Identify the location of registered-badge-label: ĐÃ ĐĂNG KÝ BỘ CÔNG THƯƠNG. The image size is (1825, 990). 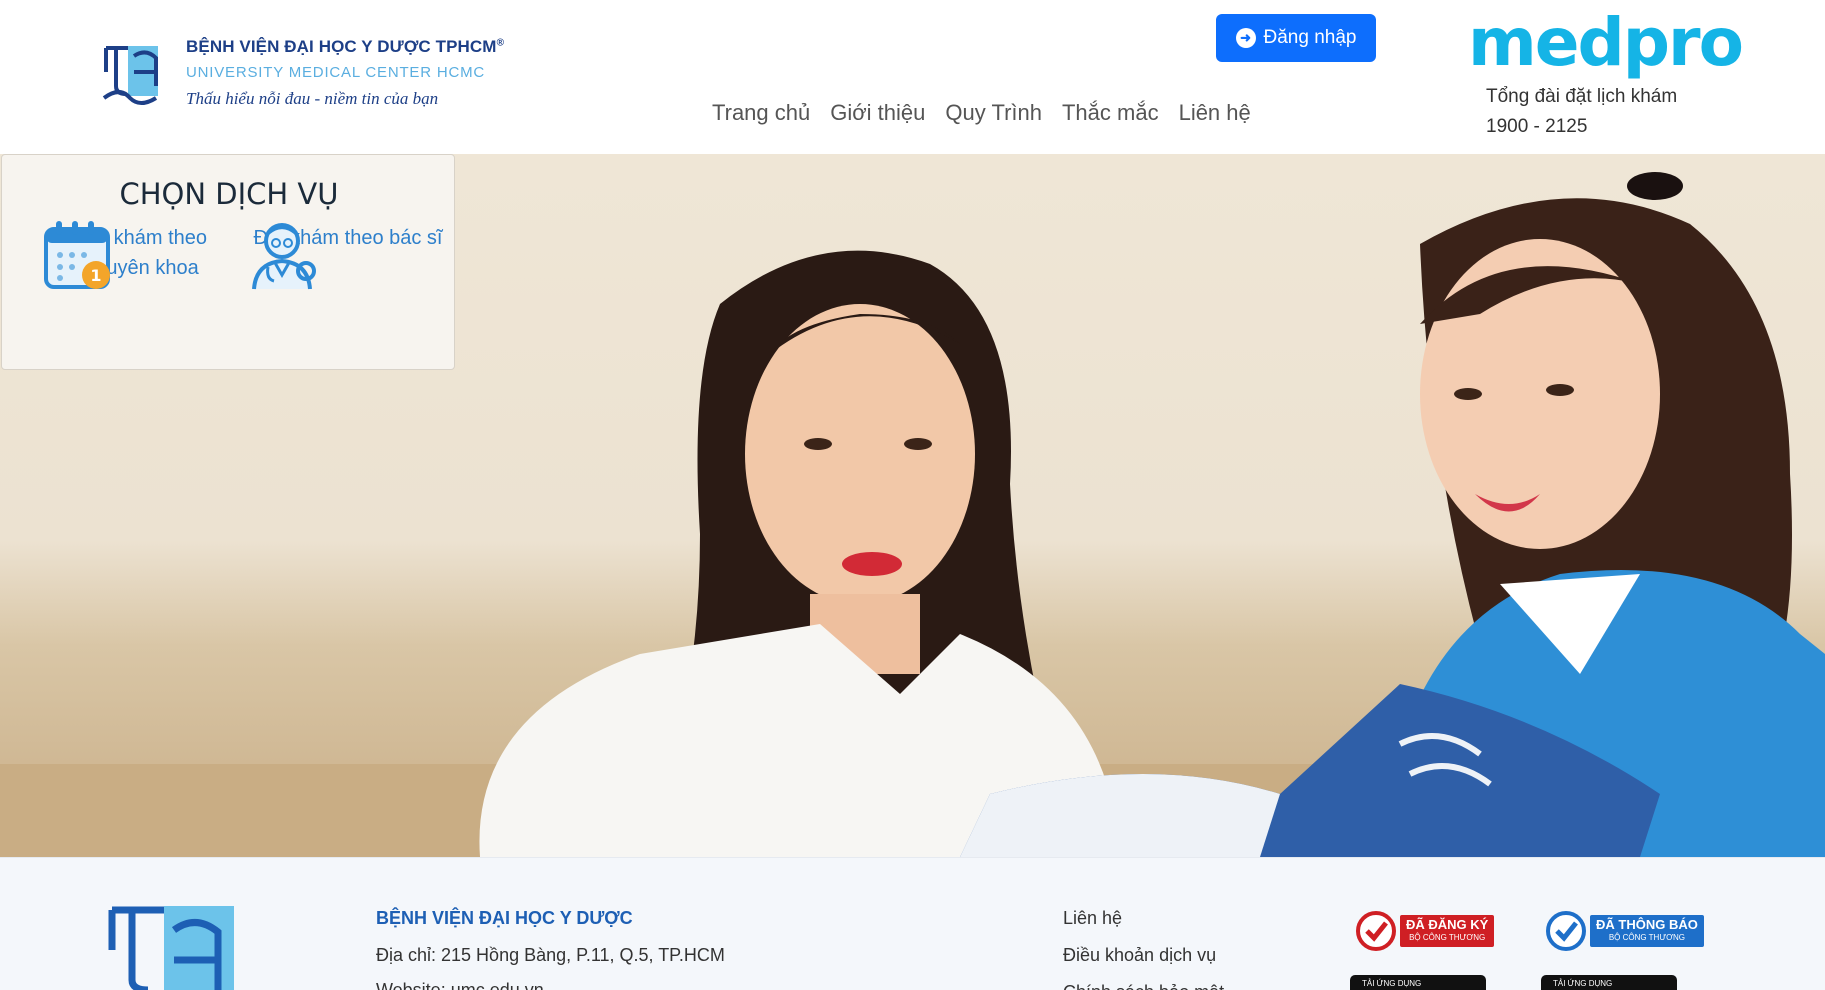
(1447, 931).